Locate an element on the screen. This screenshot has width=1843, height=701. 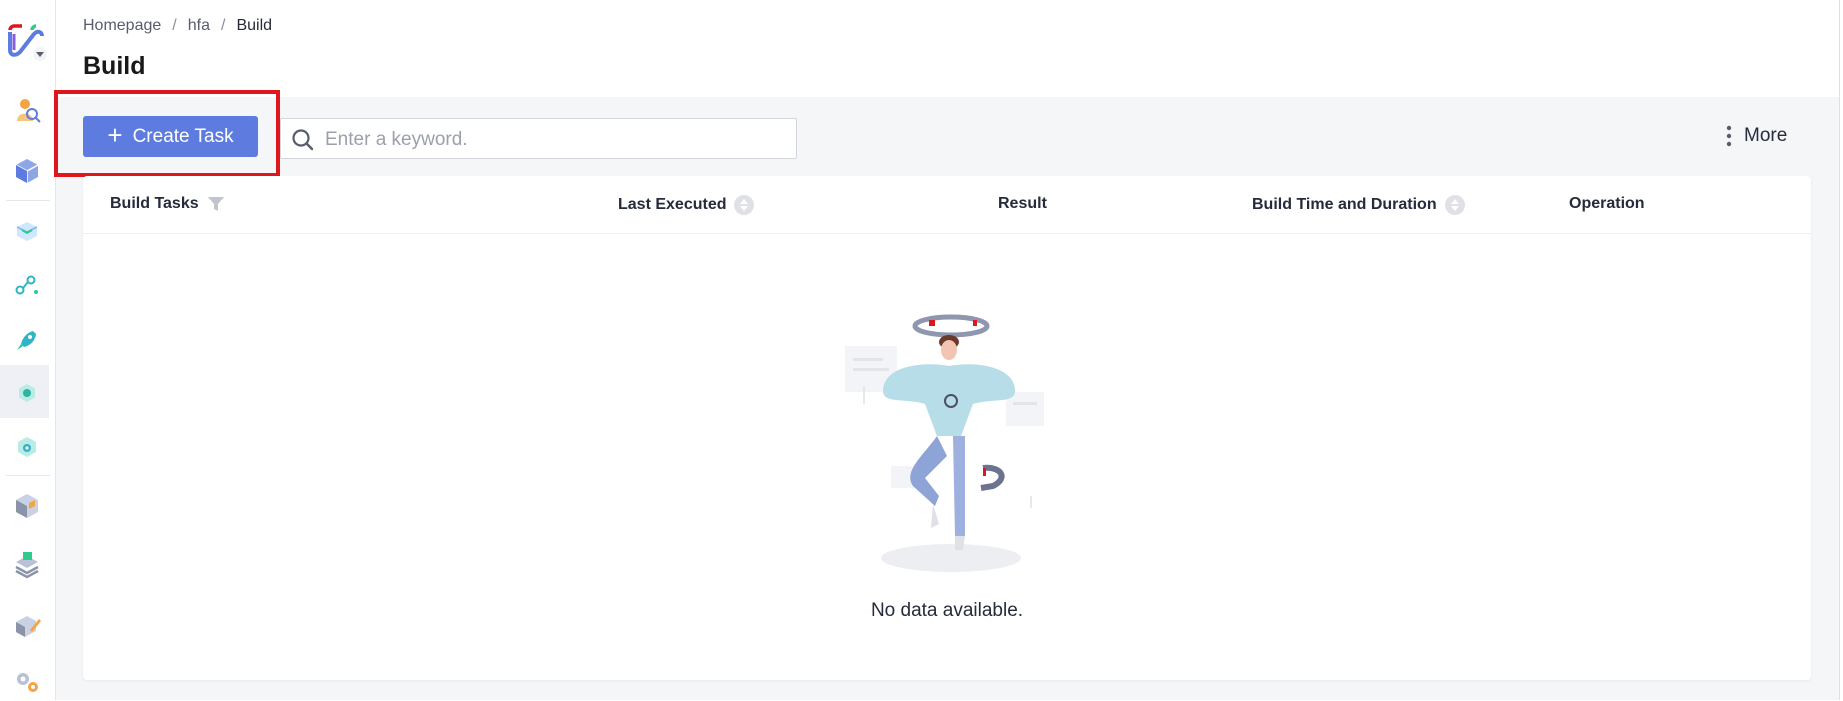
layer-stack-icon is located at coordinates (27, 564).